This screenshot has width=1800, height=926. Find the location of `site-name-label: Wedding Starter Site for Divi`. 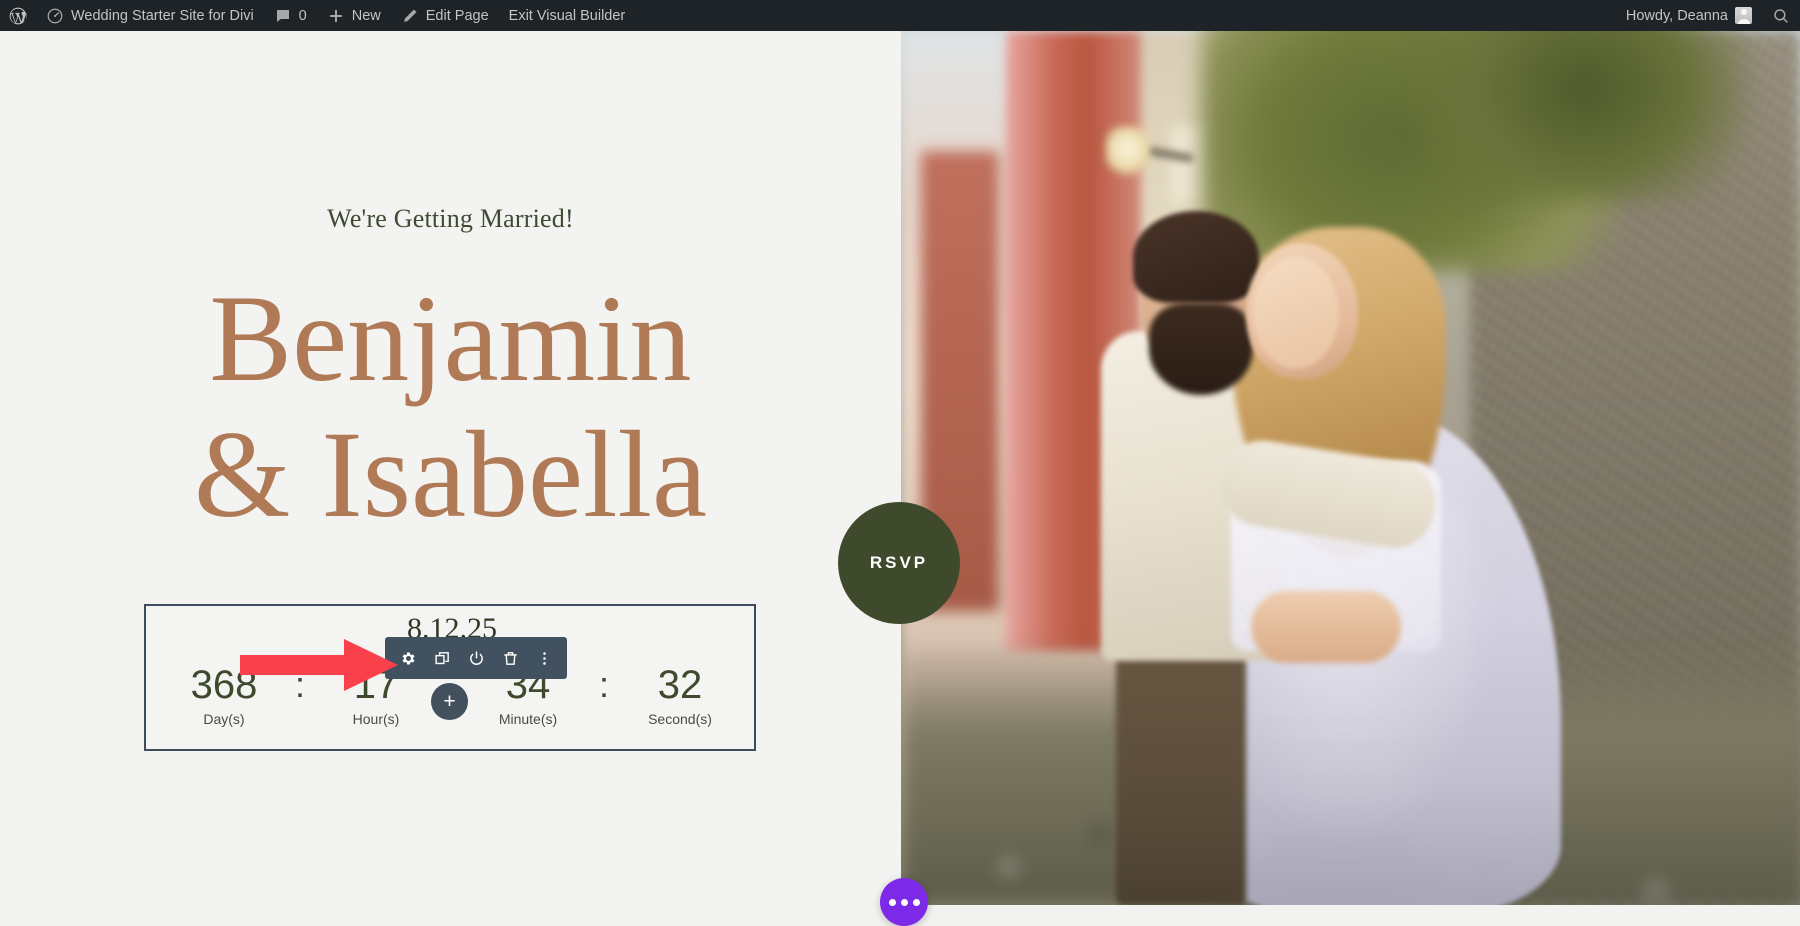

site-name-label: Wedding Starter Site for Divi is located at coordinates (162, 15).